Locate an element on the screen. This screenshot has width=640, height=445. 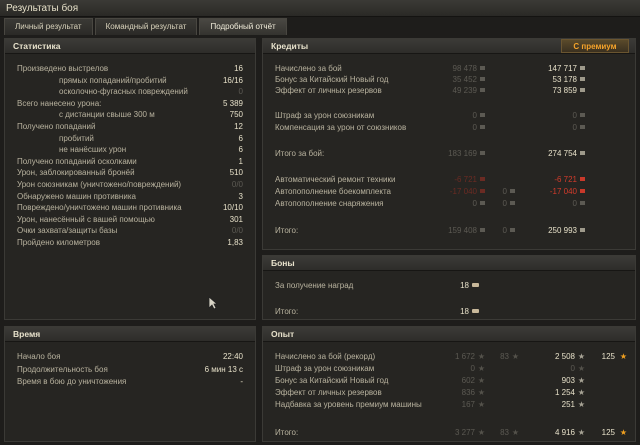
credits-row: Начислено за бой 98 478 147 717 is located at coordinates (449, 68).